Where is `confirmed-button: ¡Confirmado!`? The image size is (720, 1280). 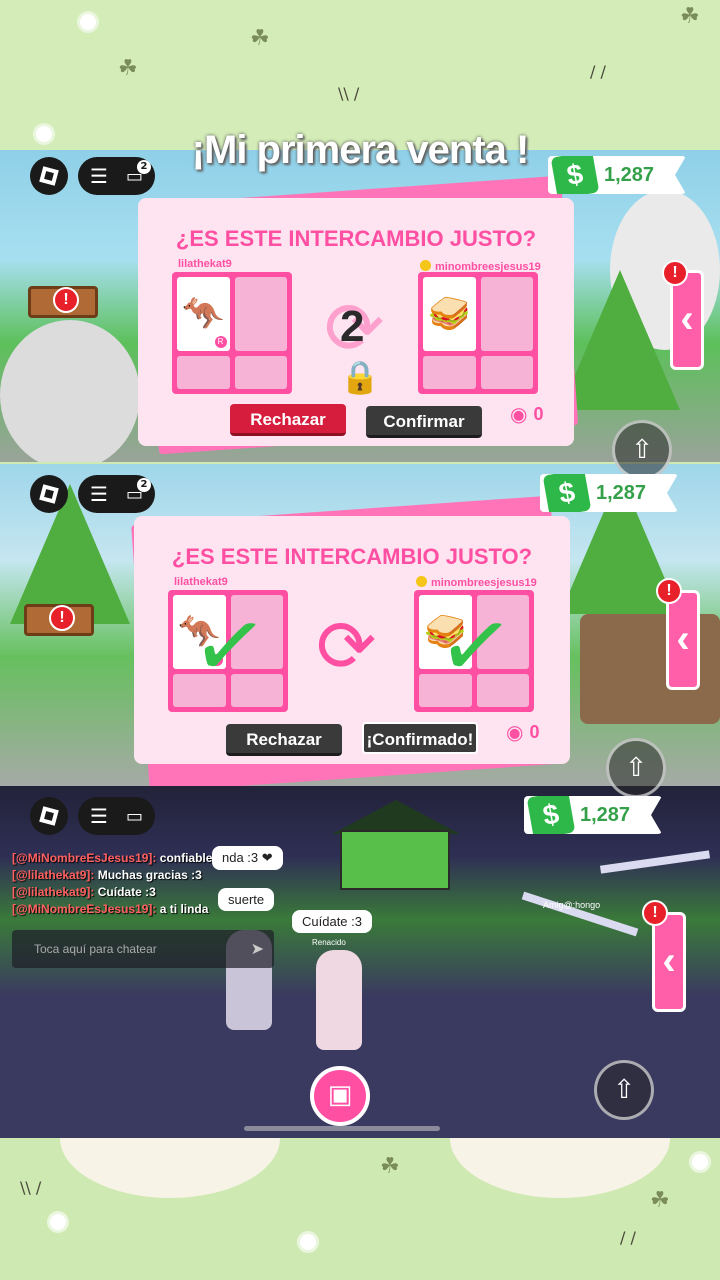 confirmed-button: ¡Confirmado! is located at coordinates (420, 738).